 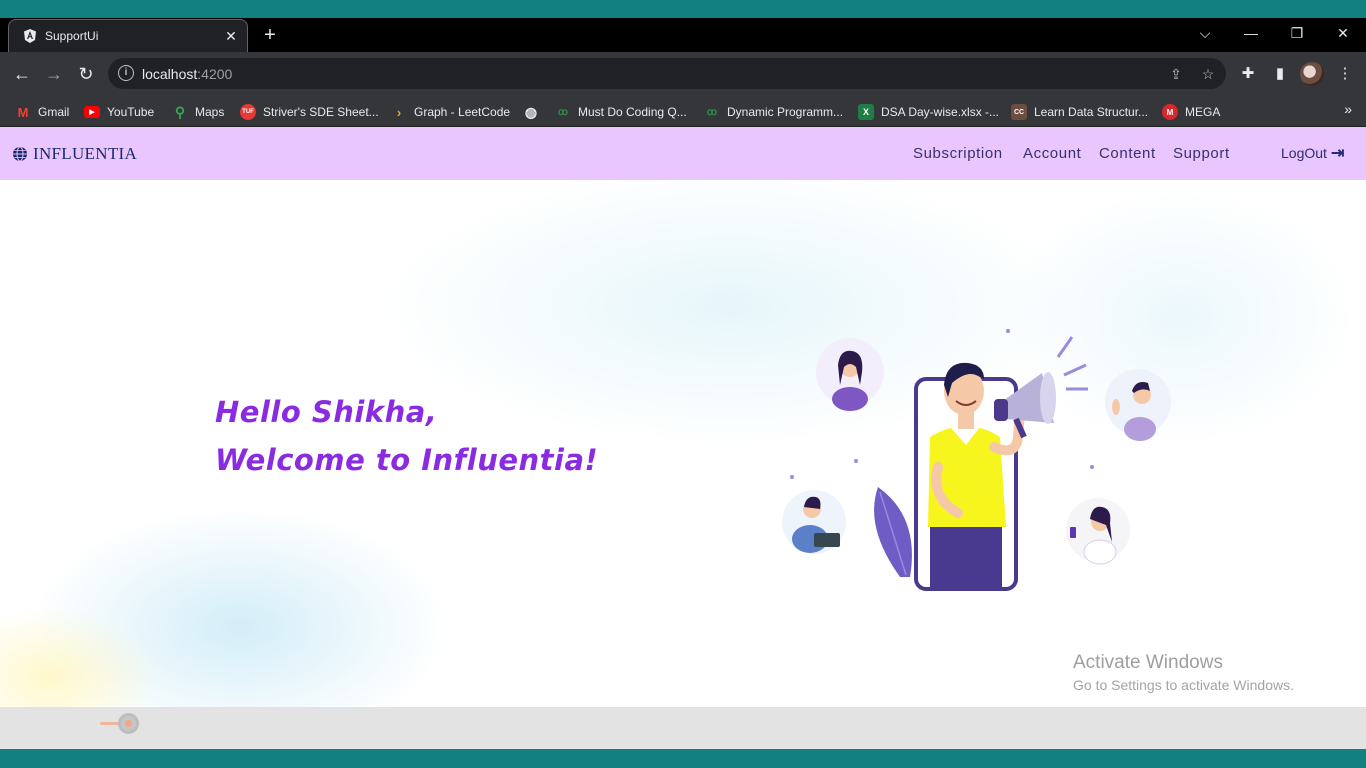 I want to click on address-bar: i localhost:4200 ⇪ ☆, so click(x=667, y=73).